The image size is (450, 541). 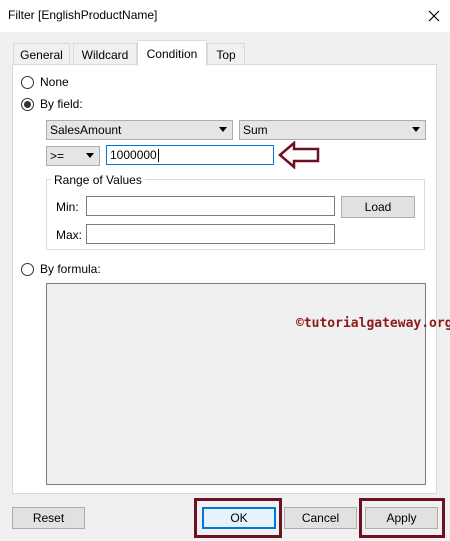 I want to click on apply-button-label: Apply, so click(x=401, y=518).